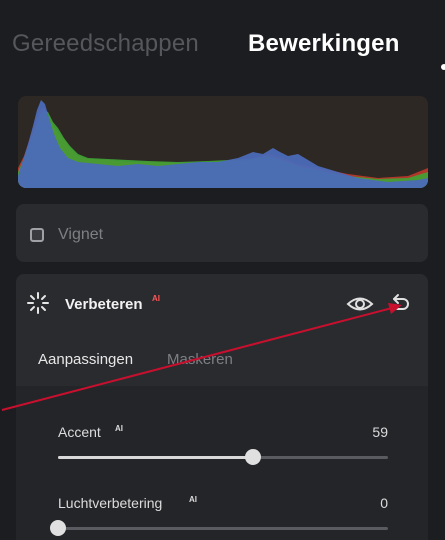 The width and height of the screenshot is (445, 540). What do you see at coordinates (360, 304) in the screenshot?
I see `eye-icon` at bounding box center [360, 304].